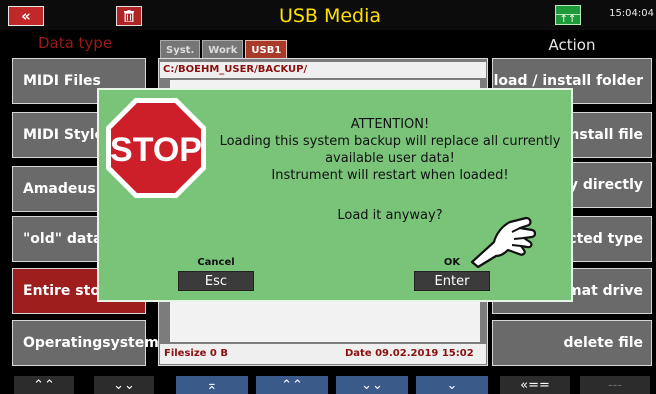 The height and width of the screenshot is (394, 656). I want to click on stop-sign-text: STOP, so click(156, 150).